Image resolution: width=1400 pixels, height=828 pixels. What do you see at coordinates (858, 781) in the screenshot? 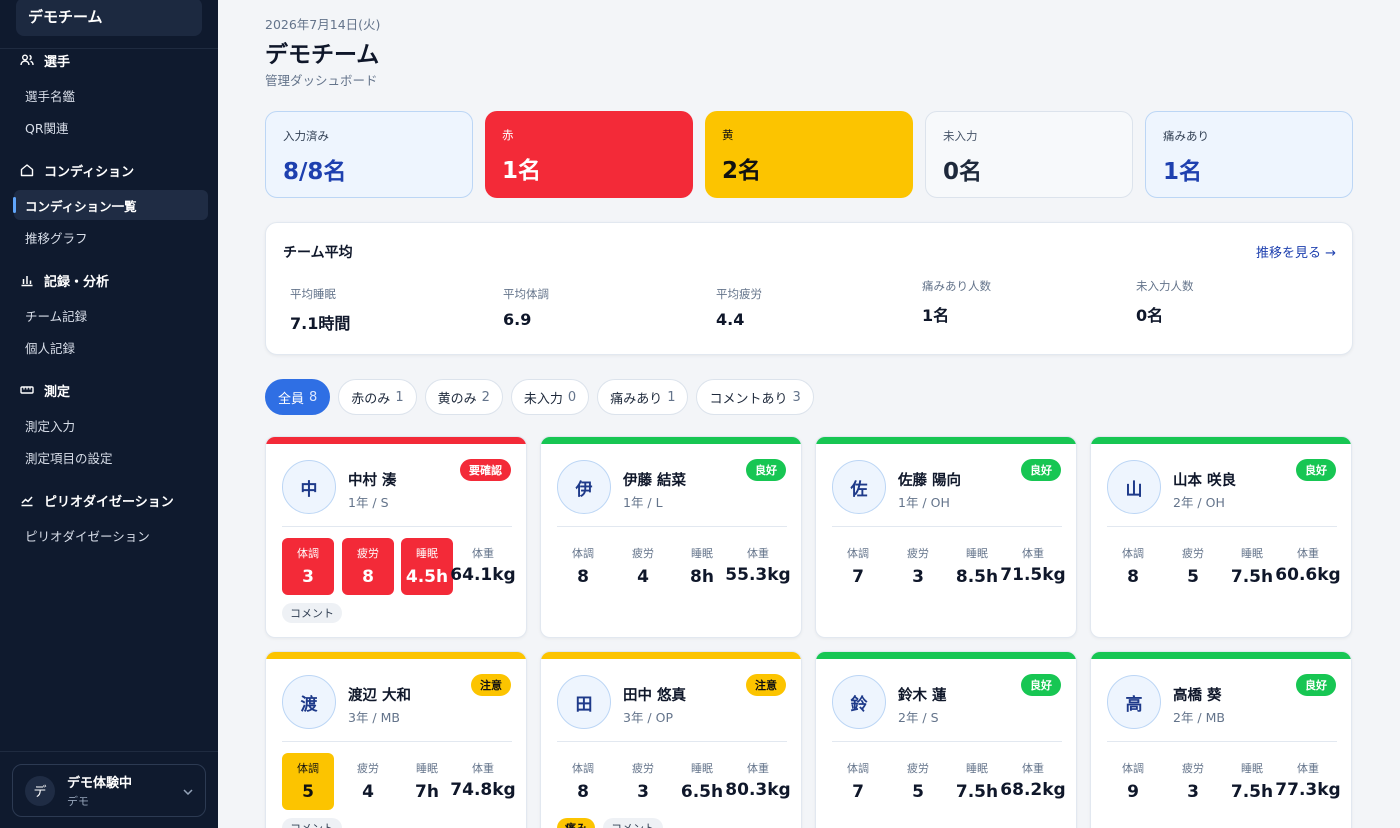
I see `metric-condition: 体調 7` at bounding box center [858, 781].